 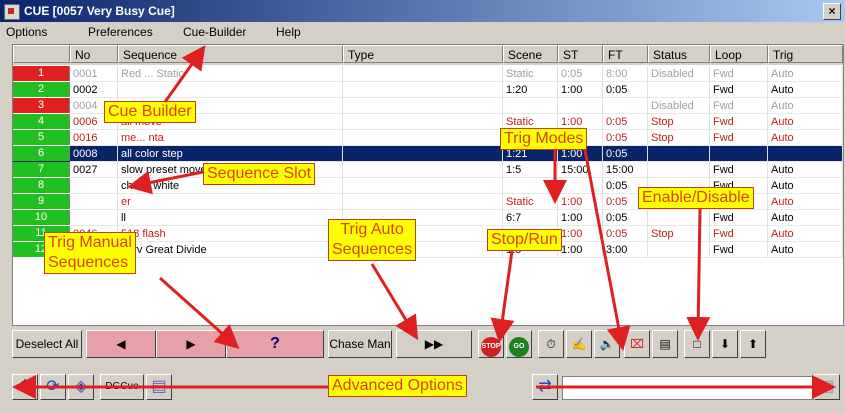 I want to click on arrow-enable-disable, so click(x=698, y=274).